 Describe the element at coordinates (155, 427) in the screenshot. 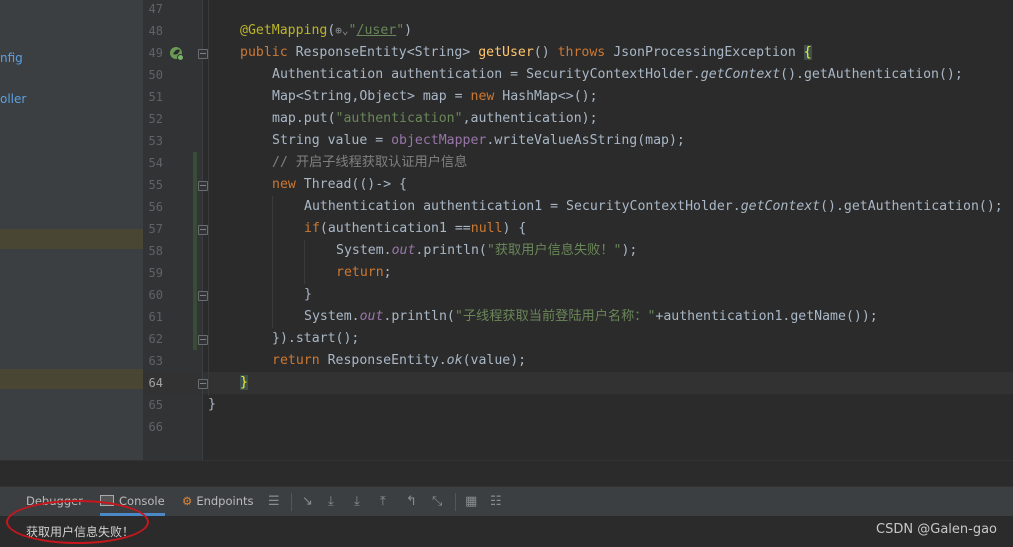

I see `line-number: 66` at that location.